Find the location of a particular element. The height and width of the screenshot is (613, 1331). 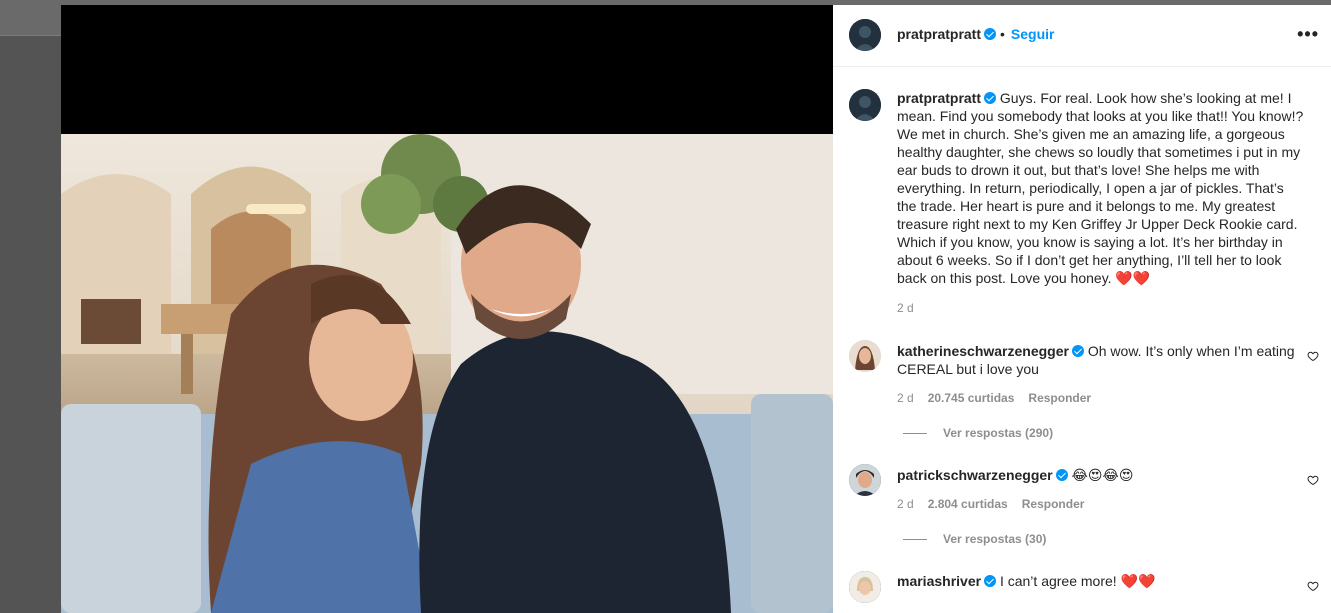

follow-button: Seguir is located at coordinates (1033, 34).